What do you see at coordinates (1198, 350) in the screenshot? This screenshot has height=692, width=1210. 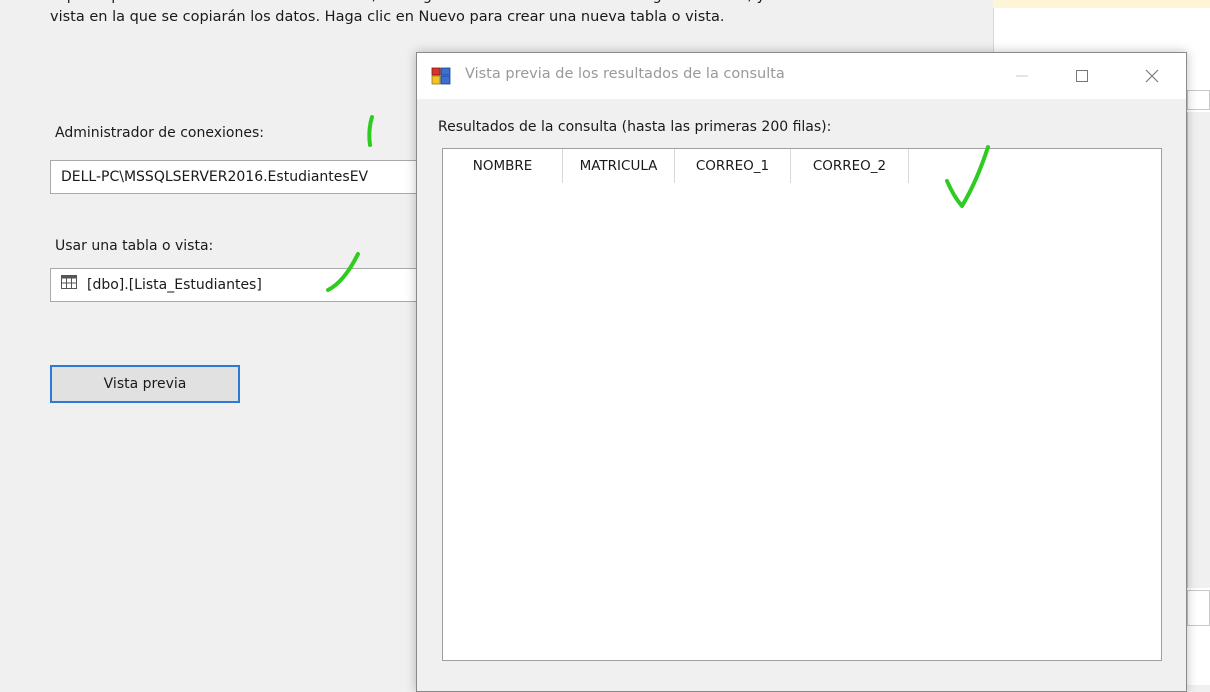 I see `right-panel-area` at bounding box center [1198, 350].